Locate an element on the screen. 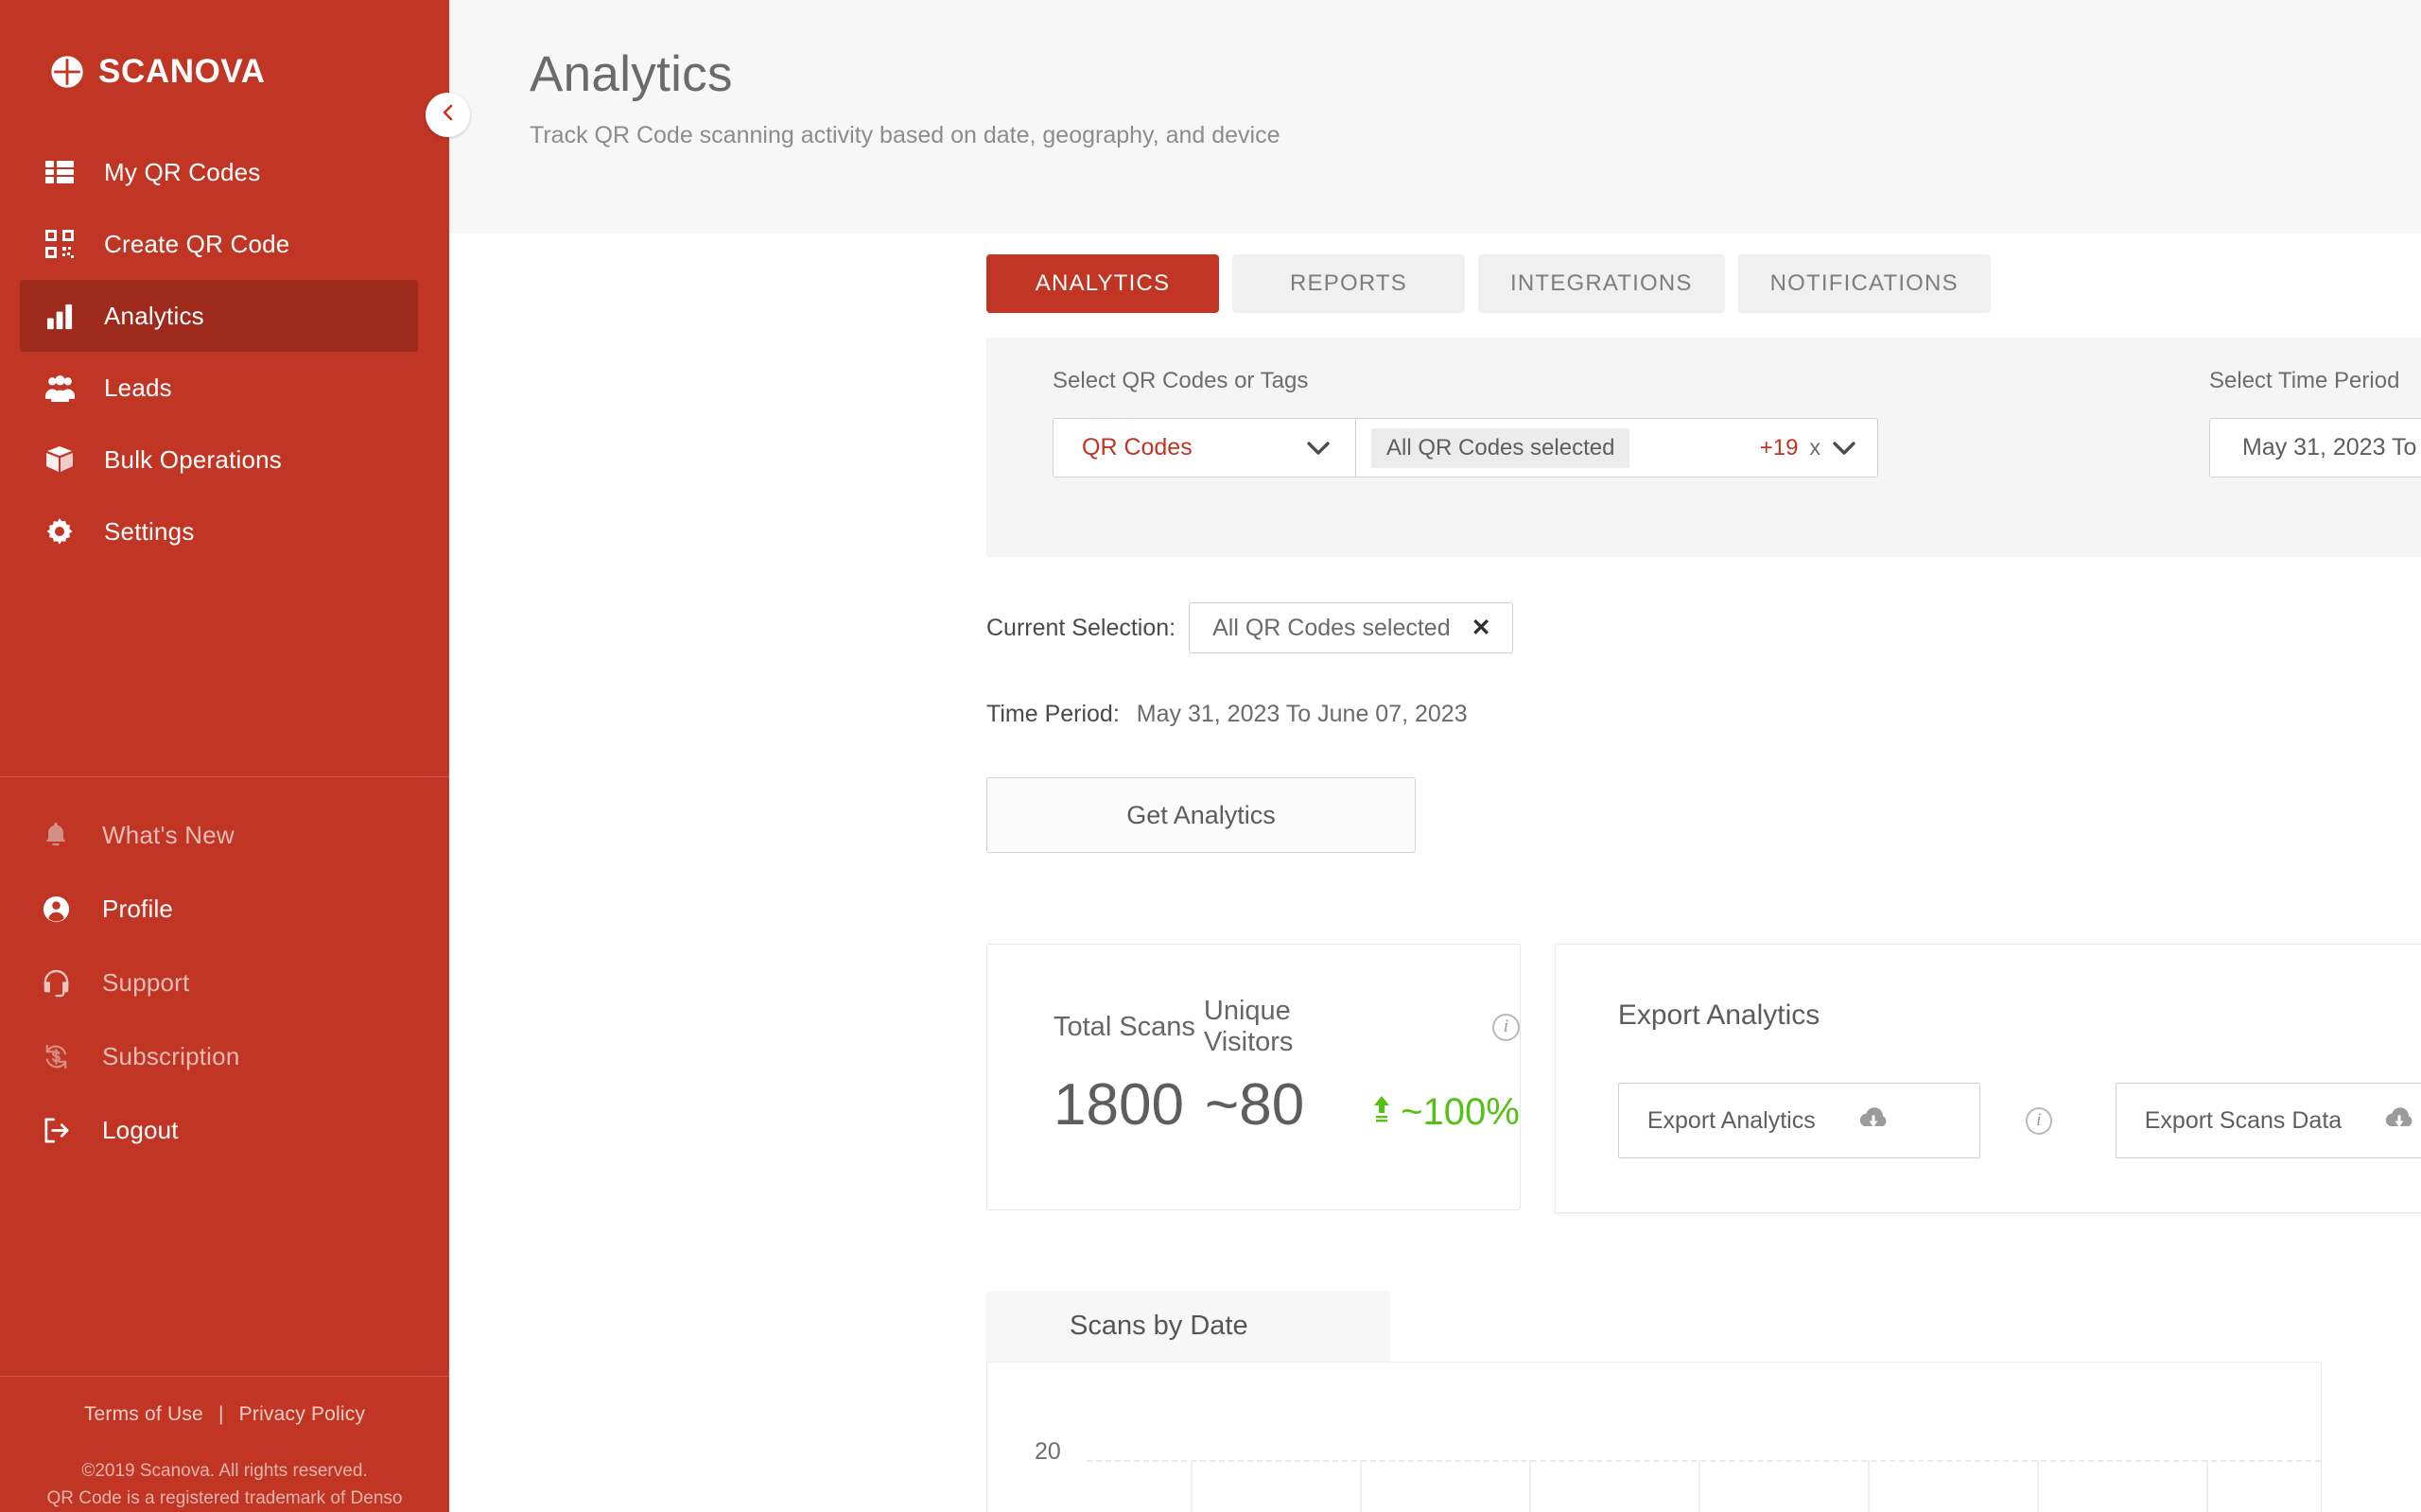  time-period-text: May 31, 2023 To June 07, 2023 is located at coordinates (1302, 714).